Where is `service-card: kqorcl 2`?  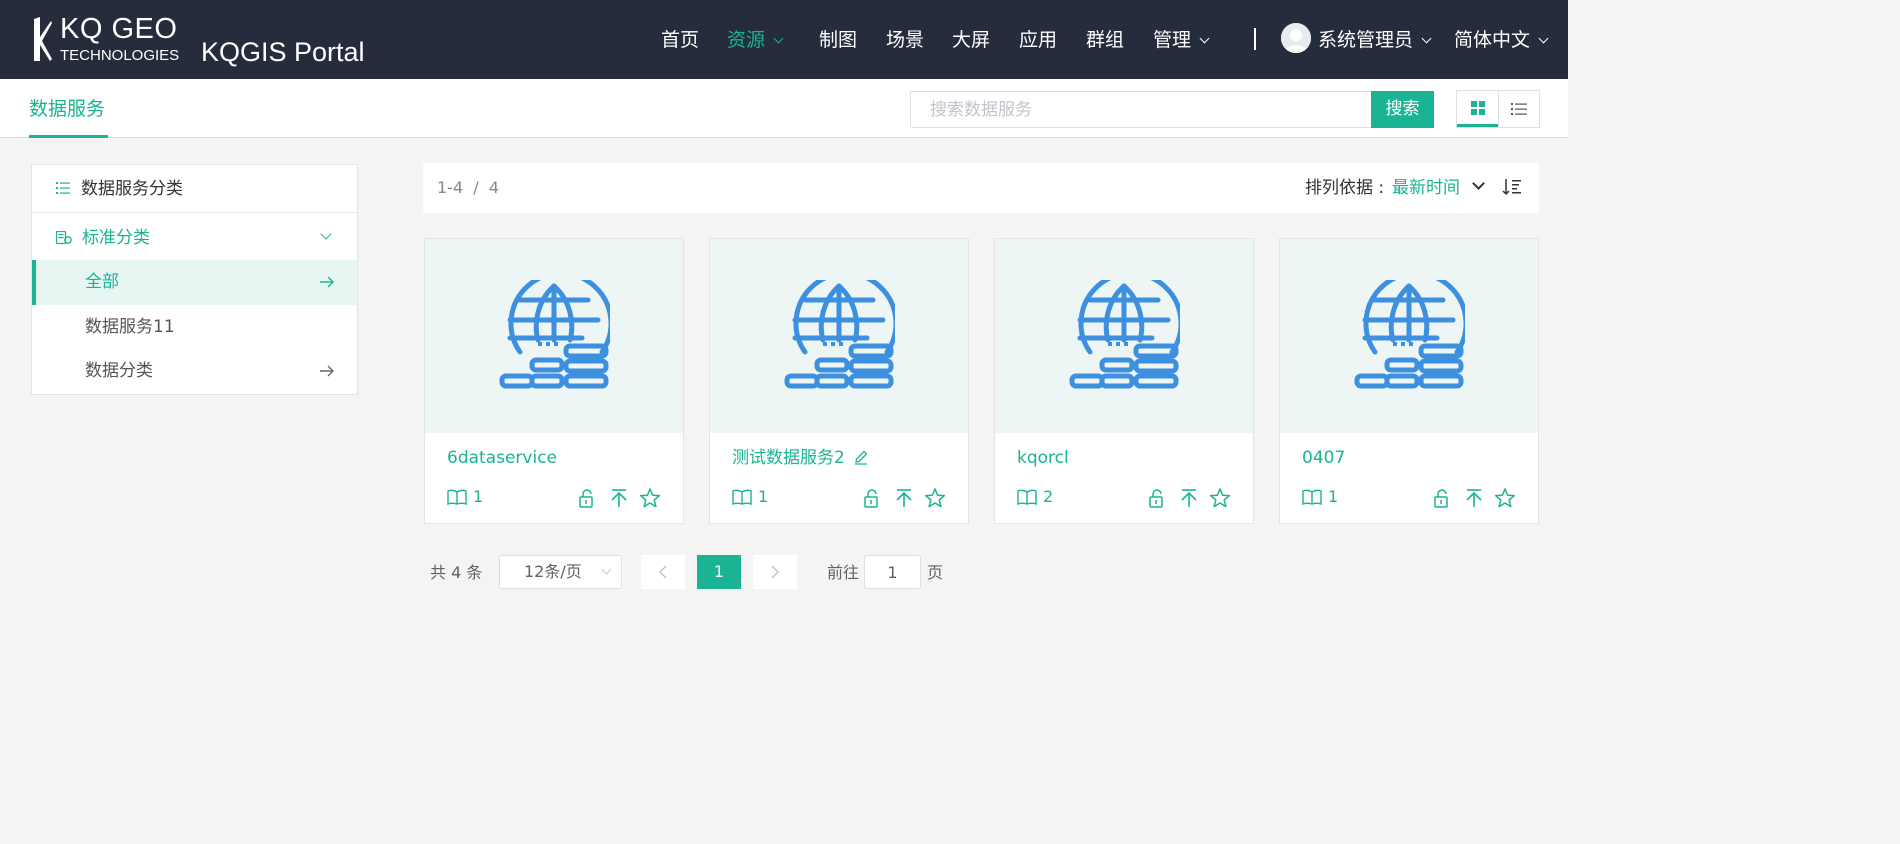
service-card: kqorcl 2 is located at coordinates (1124, 381).